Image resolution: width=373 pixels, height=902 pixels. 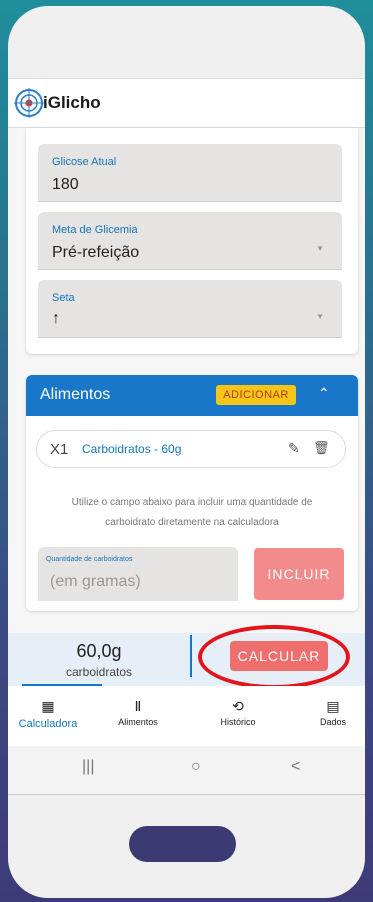 What do you see at coordinates (95, 230) in the screenshot?
I see `target-label: Meta de Glicemia` at bounding box center [95, 230].